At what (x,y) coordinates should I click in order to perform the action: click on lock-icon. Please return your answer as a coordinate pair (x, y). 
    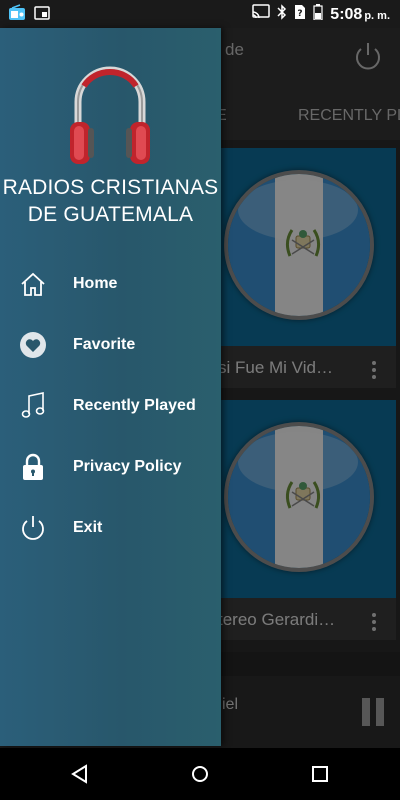
    Looking at the image, I should click on (33, 467).